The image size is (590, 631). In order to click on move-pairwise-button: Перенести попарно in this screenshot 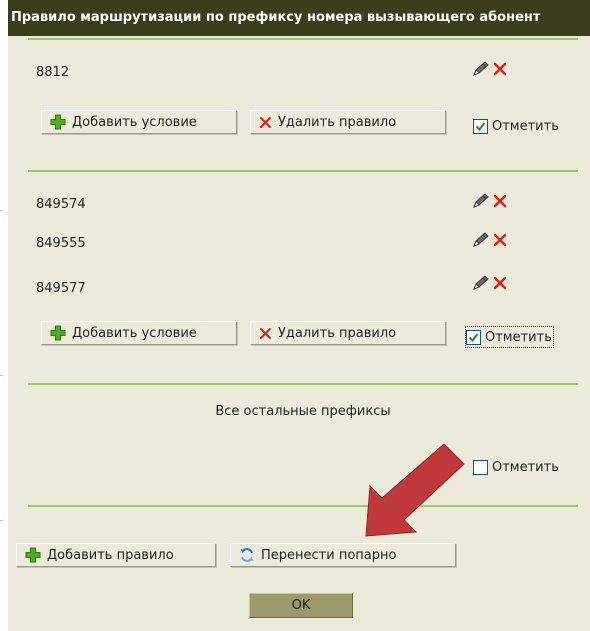, I will do `click(343, 555)`.